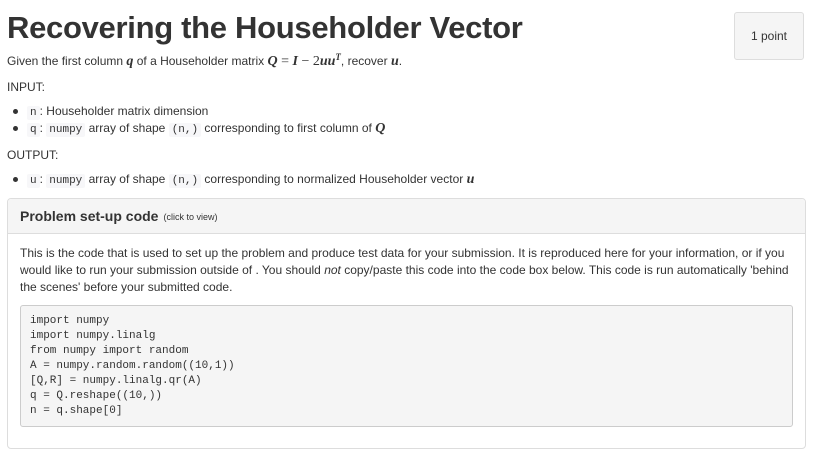 The image size is (819, 460). What do you see at coordinates (400, 61) in the screenshot?
I see `intro-text-4: .` at bounding box center [400, 61].